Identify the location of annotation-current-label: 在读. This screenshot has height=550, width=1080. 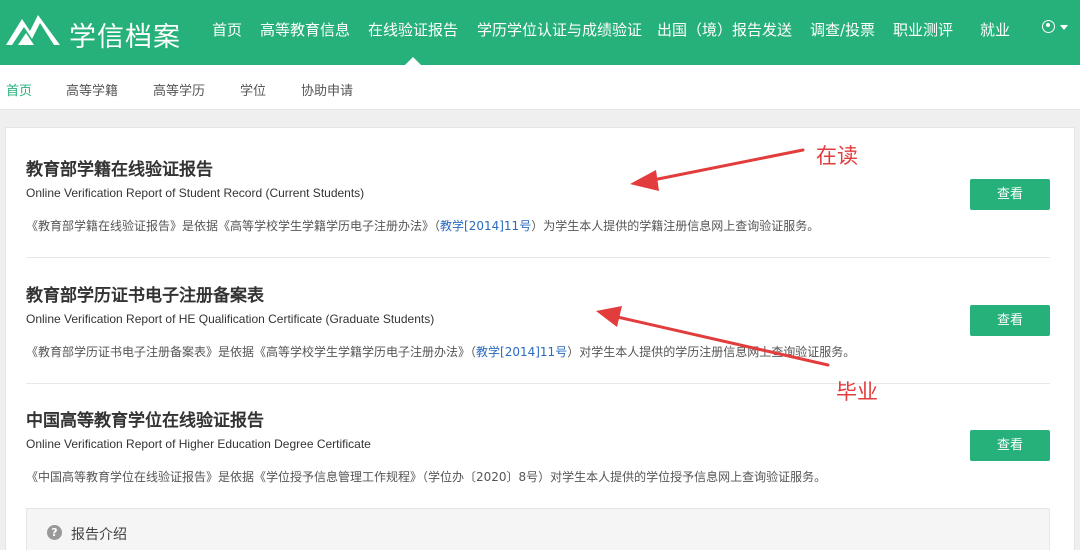
(837, 156).